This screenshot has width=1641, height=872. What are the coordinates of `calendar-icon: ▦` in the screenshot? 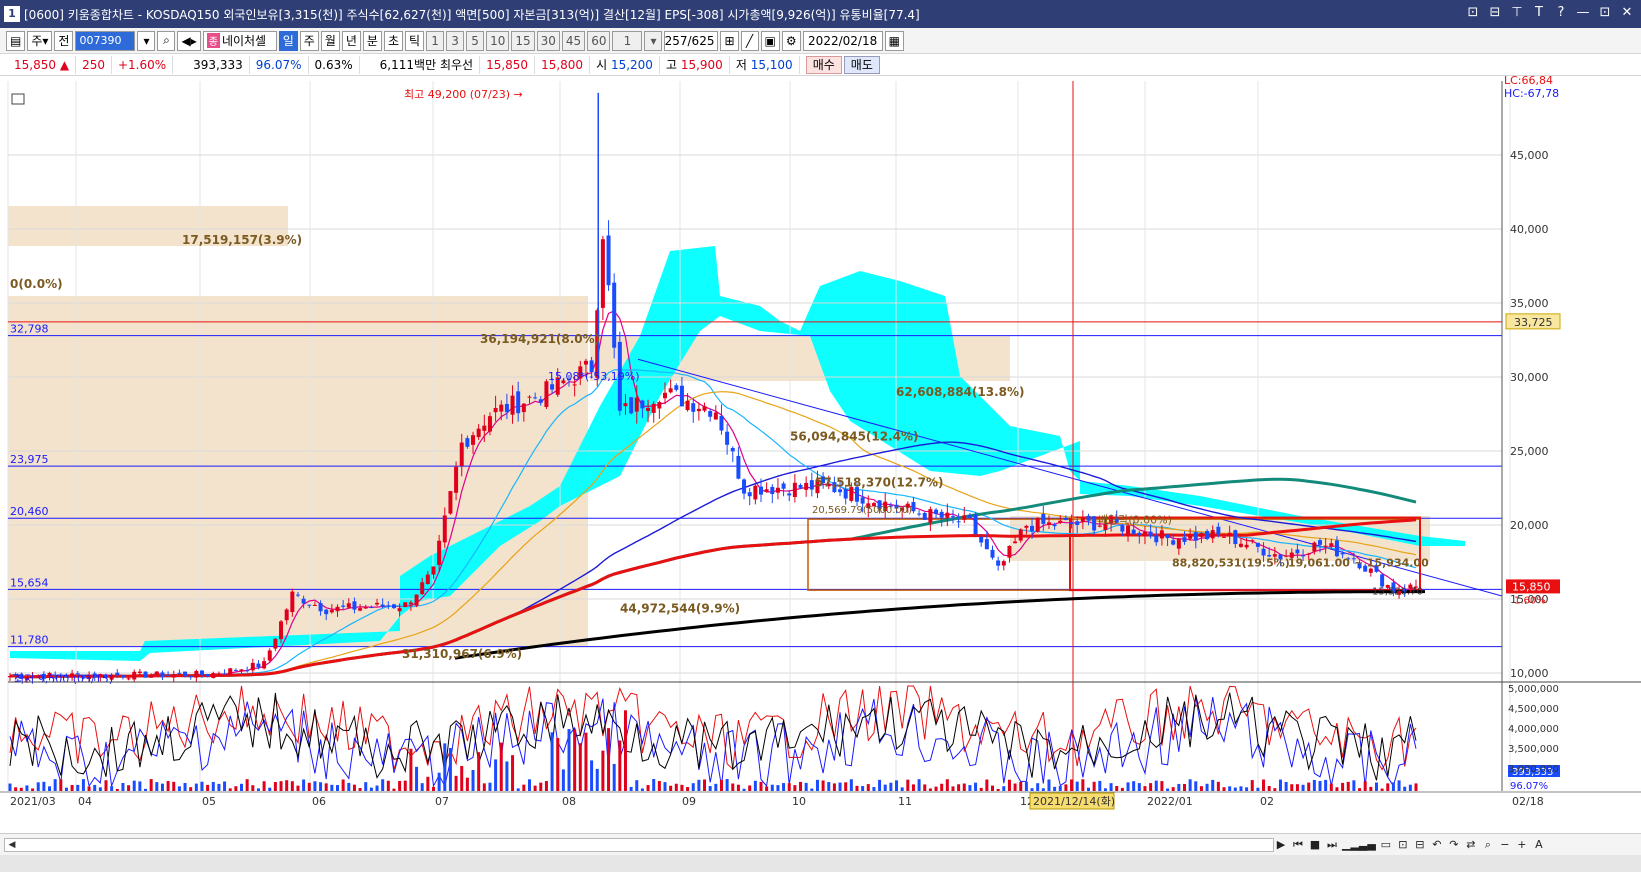 It's located at (894, 40).